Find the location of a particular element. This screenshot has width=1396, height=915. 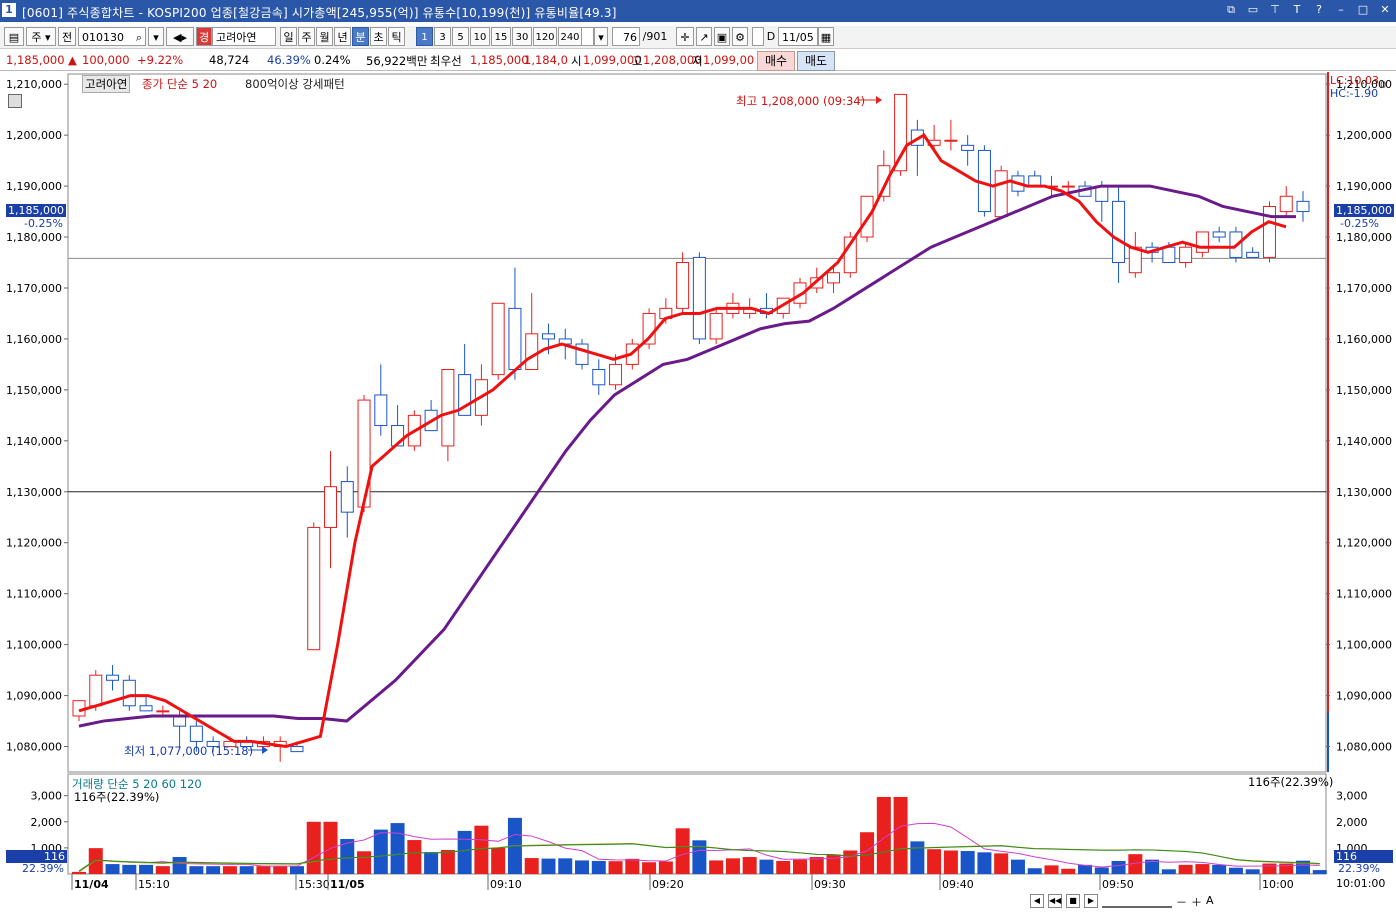

period-button: 분 is located at coordinates (360, 36).